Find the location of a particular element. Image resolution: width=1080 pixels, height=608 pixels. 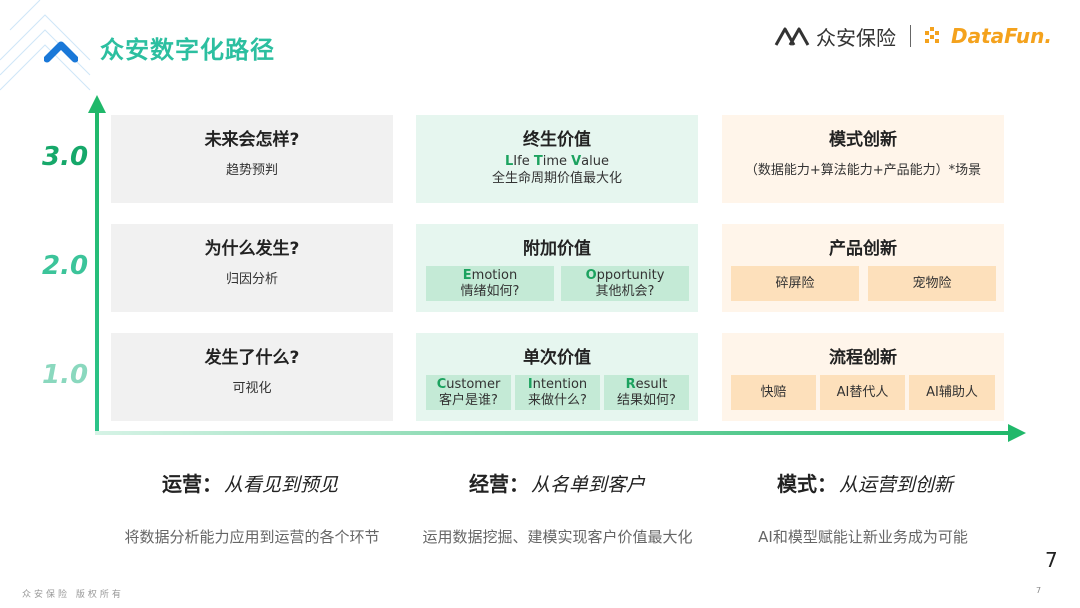

cell-added-value: 附加价值 Emotion 情绪如何? Opportunity 其他机会? is located at coordinates (557, 268).